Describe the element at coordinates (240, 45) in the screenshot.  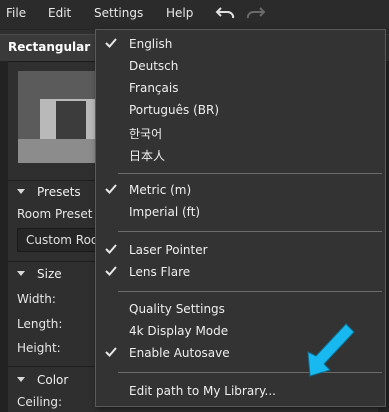
I see `menu-item-language-english: English` at that location.